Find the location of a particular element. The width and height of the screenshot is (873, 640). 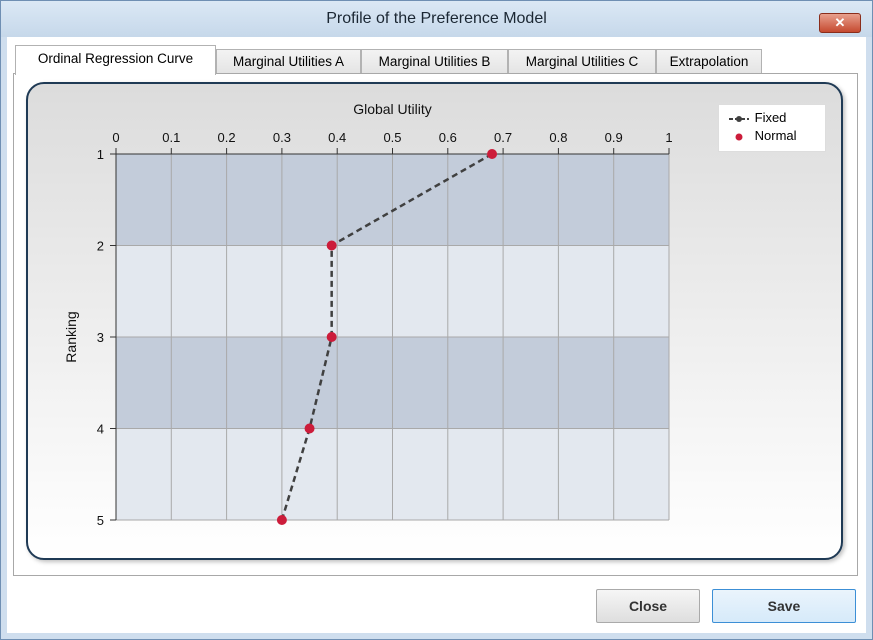

y-tick-label: 1 is located at coordinates (100, 154).